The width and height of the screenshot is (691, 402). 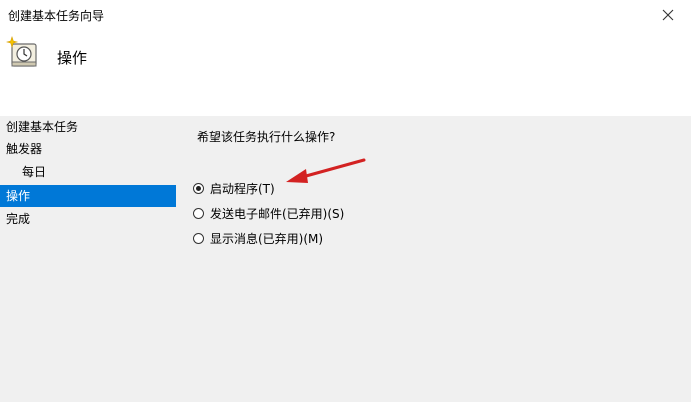 I want to click on question-label: 希望该任务执行什么操作?, so click(x=266, y=137).